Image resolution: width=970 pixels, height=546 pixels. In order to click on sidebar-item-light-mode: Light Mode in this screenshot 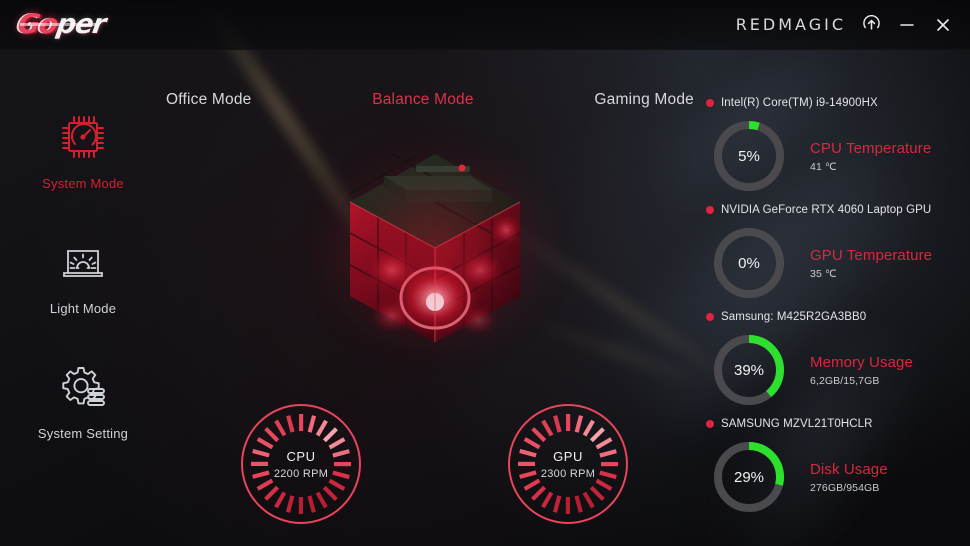, I will do `click(83, 275)`.